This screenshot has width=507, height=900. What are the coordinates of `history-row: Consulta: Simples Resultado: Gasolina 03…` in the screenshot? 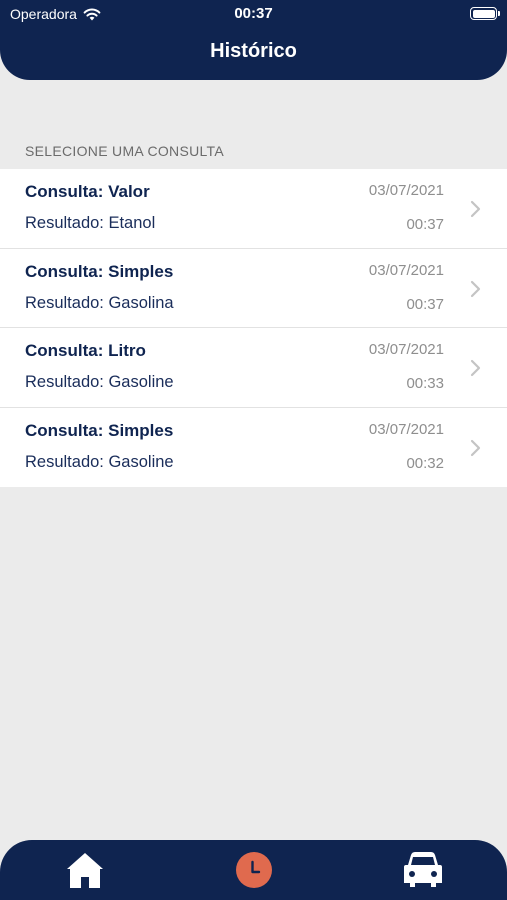 It's located at (253, 288).